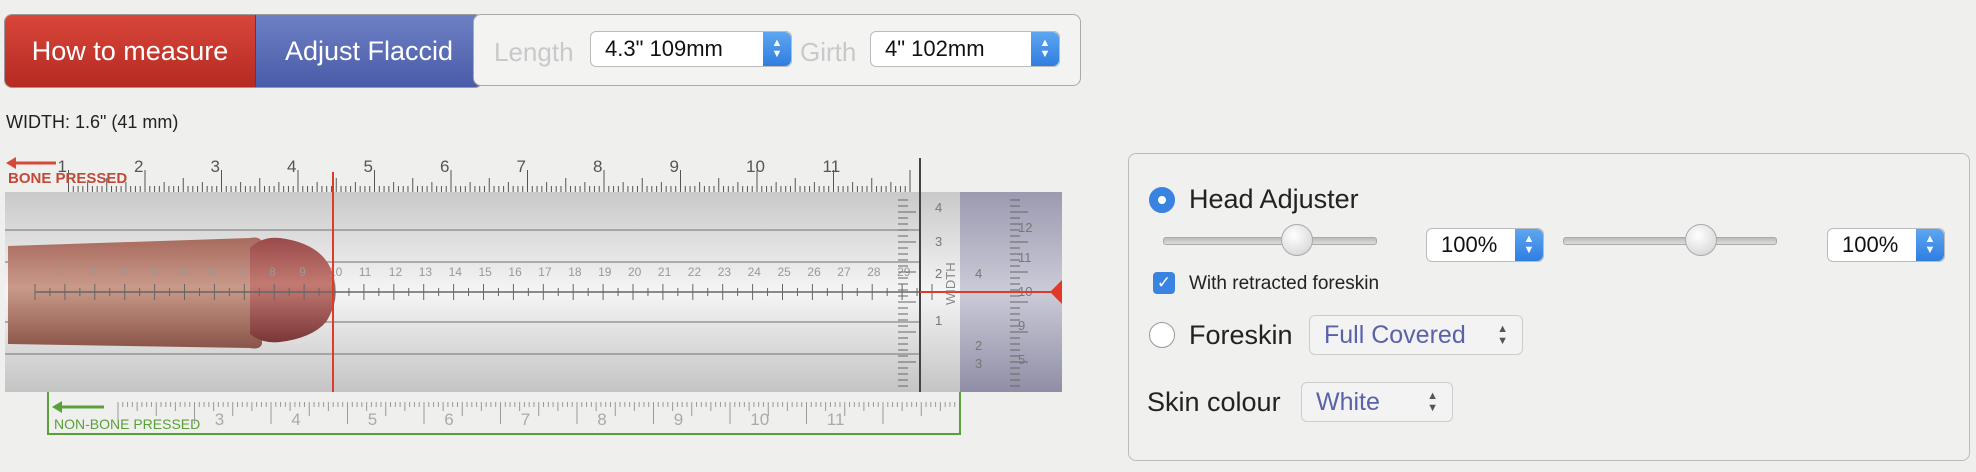  Describe the element at coordinates (92, 122) in the screenshot. I see `width-readout: WIDTH: 1.6" (41 mm)` at that location.